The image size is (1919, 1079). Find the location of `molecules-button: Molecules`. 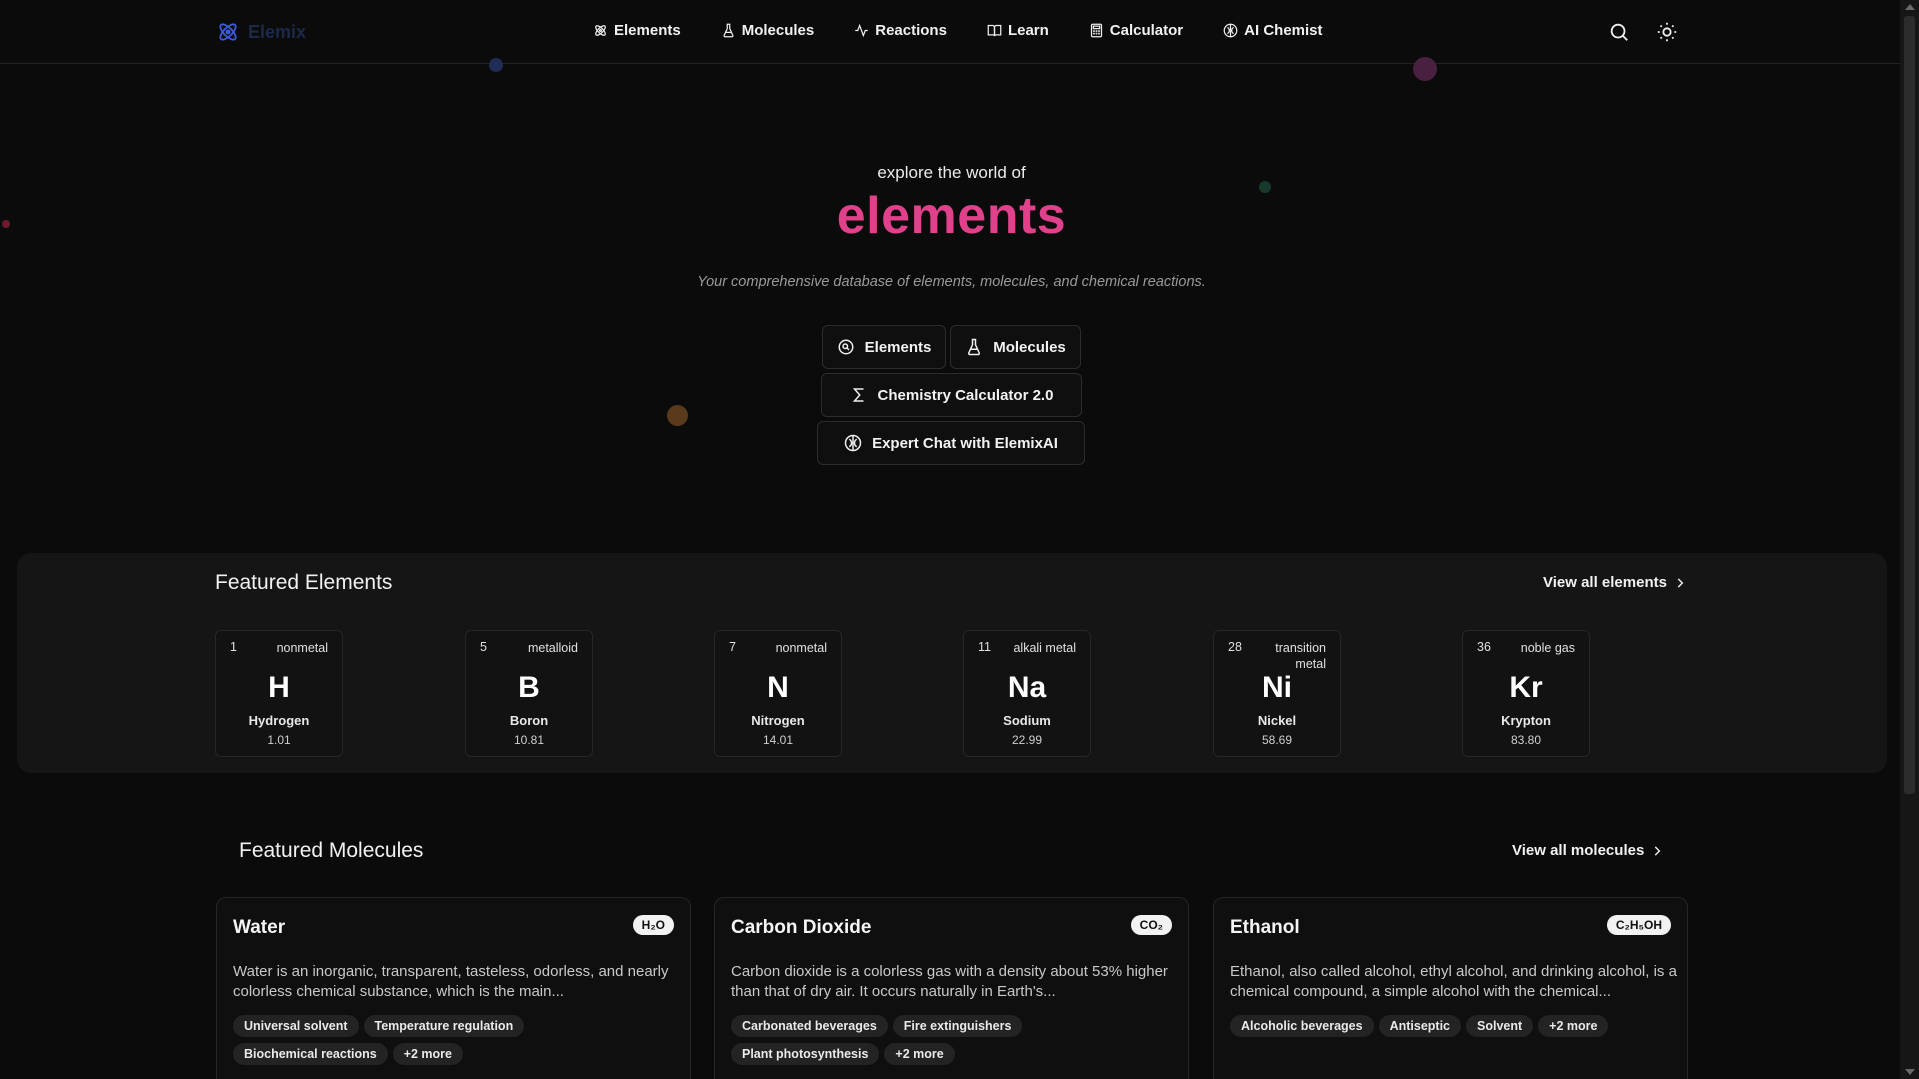

molecules-button: Molecules is located at coordinates (1015, 347).